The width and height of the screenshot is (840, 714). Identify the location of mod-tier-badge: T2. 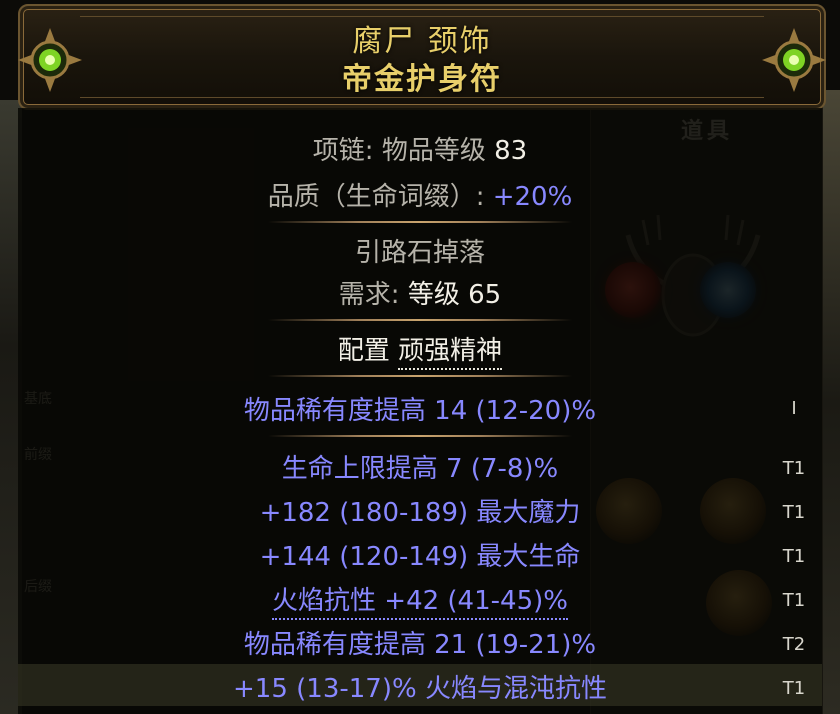
(794, 644).